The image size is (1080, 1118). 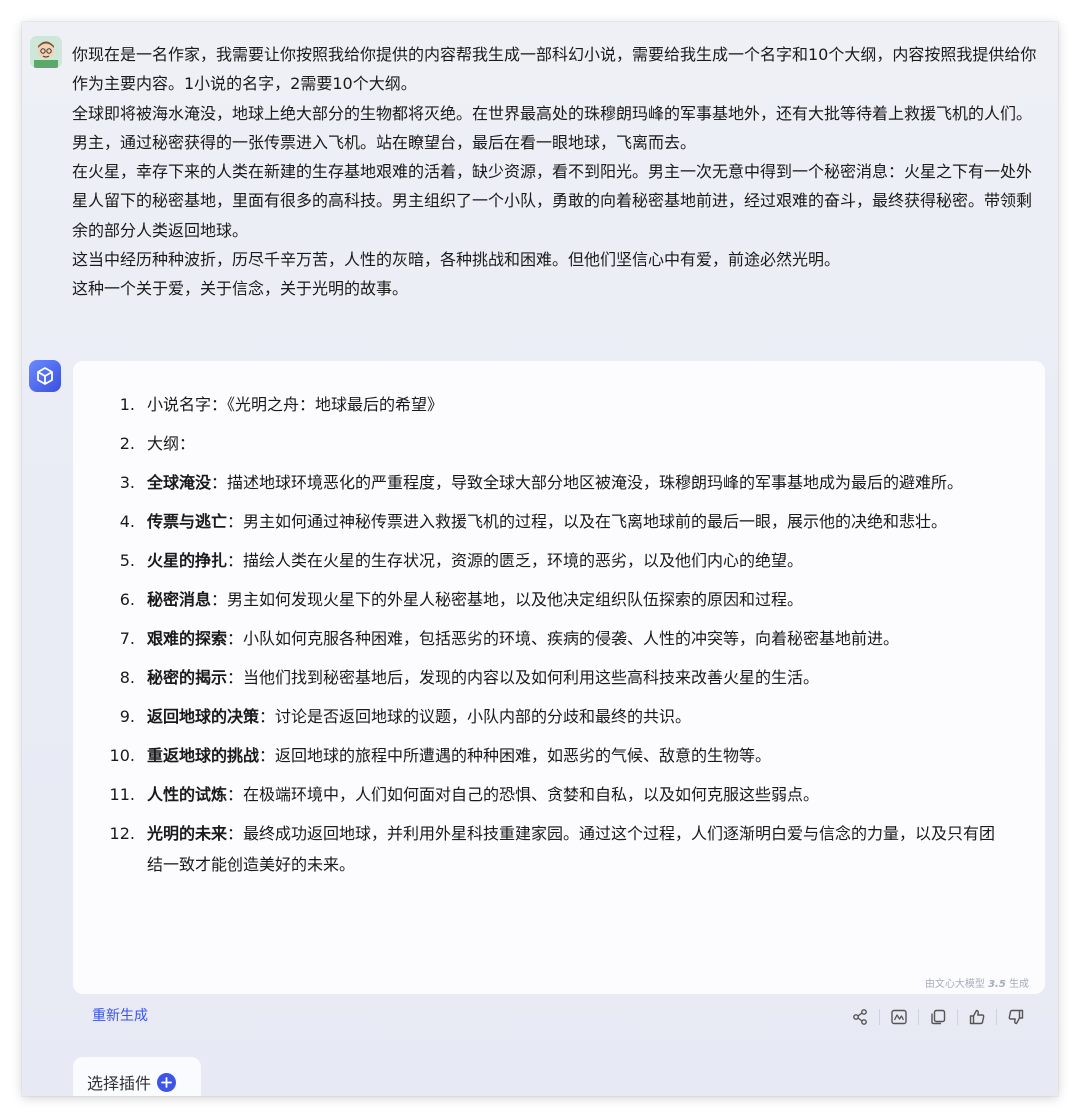 I want to click on item-number: 9., so click(x=127, y=716).